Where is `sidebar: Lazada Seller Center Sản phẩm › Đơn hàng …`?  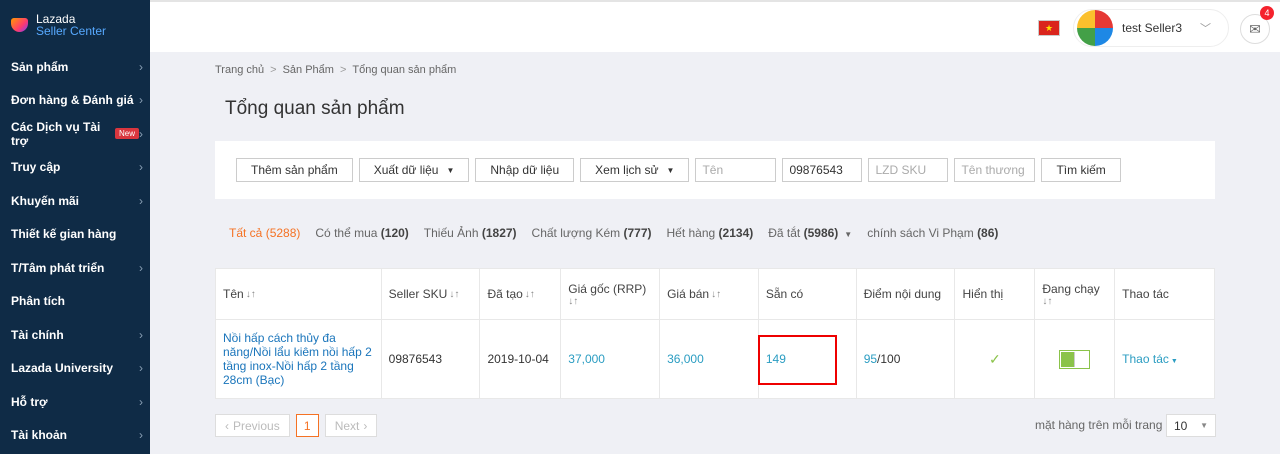
sidebar: Lazada Seller Center Sản phẩm › Đơn hàng … is located at coordinates (75, 227).